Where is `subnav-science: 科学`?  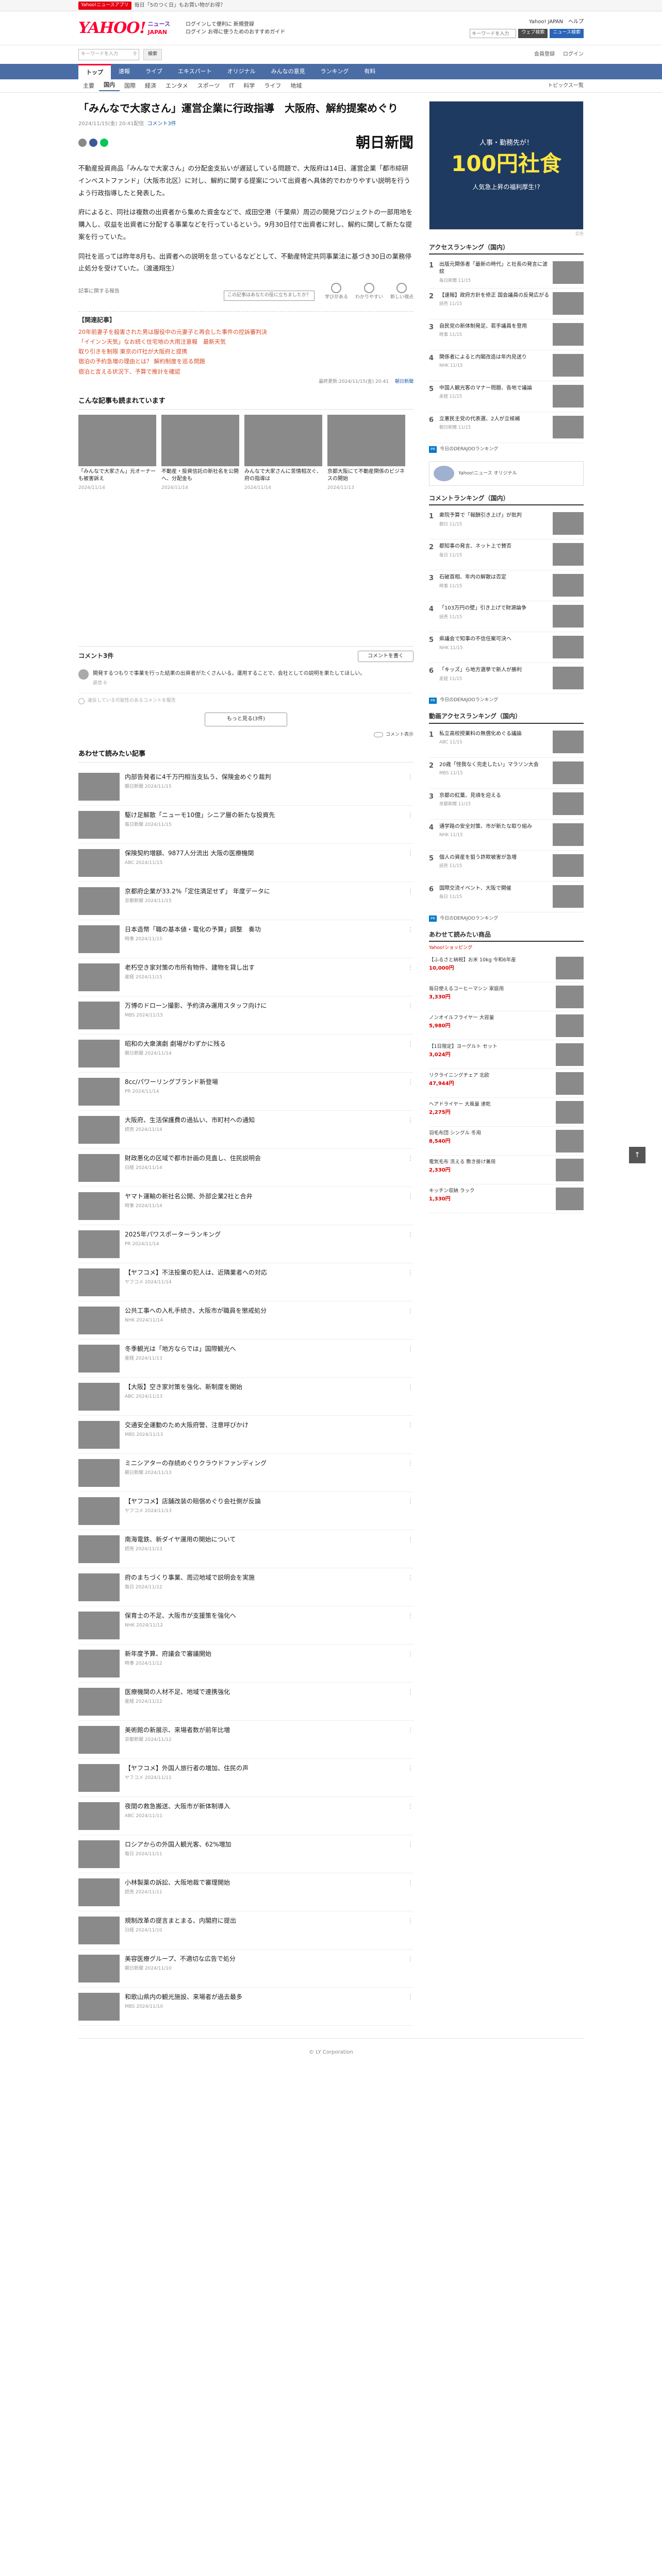 subnav-science: 科学 is located at coordinates (249, 86).